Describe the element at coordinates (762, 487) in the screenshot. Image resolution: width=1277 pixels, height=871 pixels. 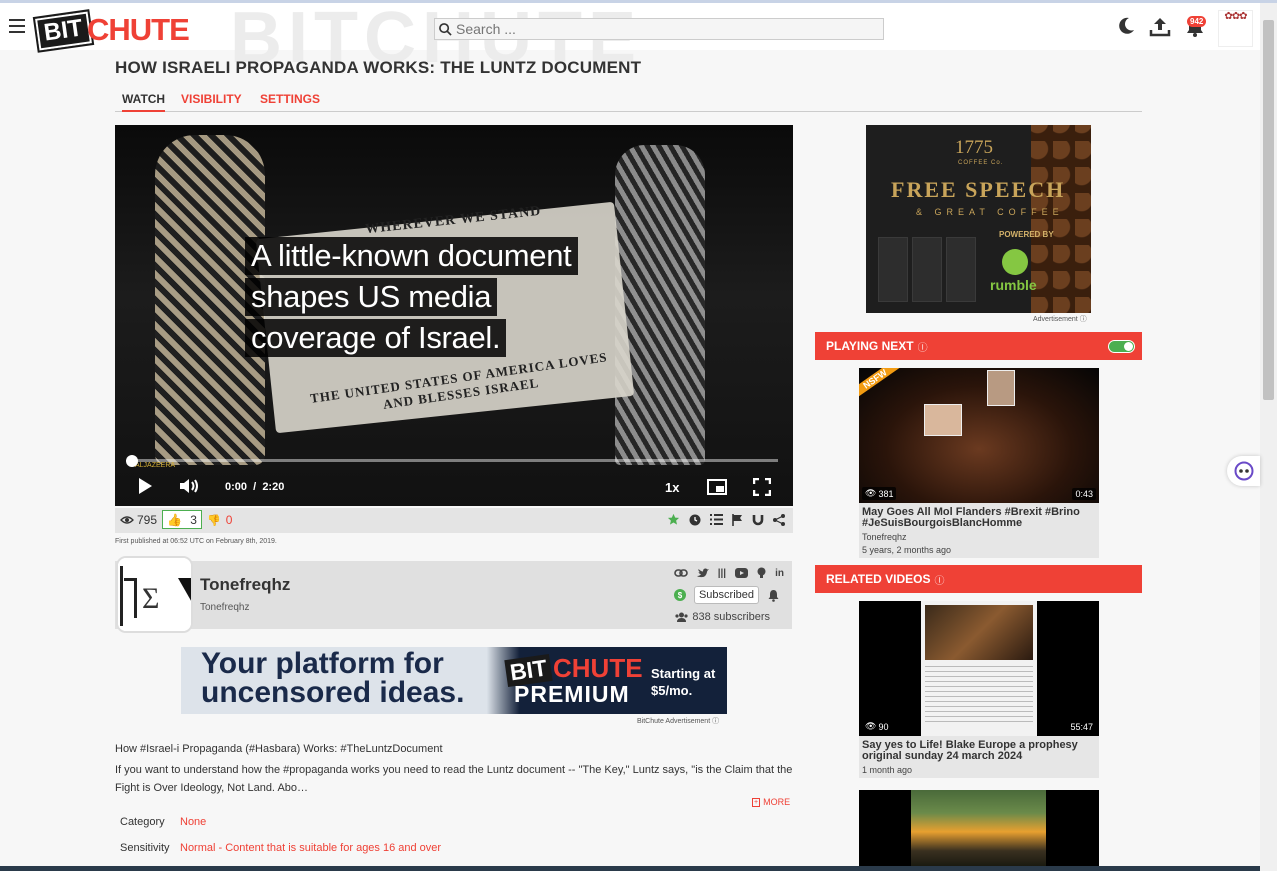
I see `fullscreen-icon` at that location.